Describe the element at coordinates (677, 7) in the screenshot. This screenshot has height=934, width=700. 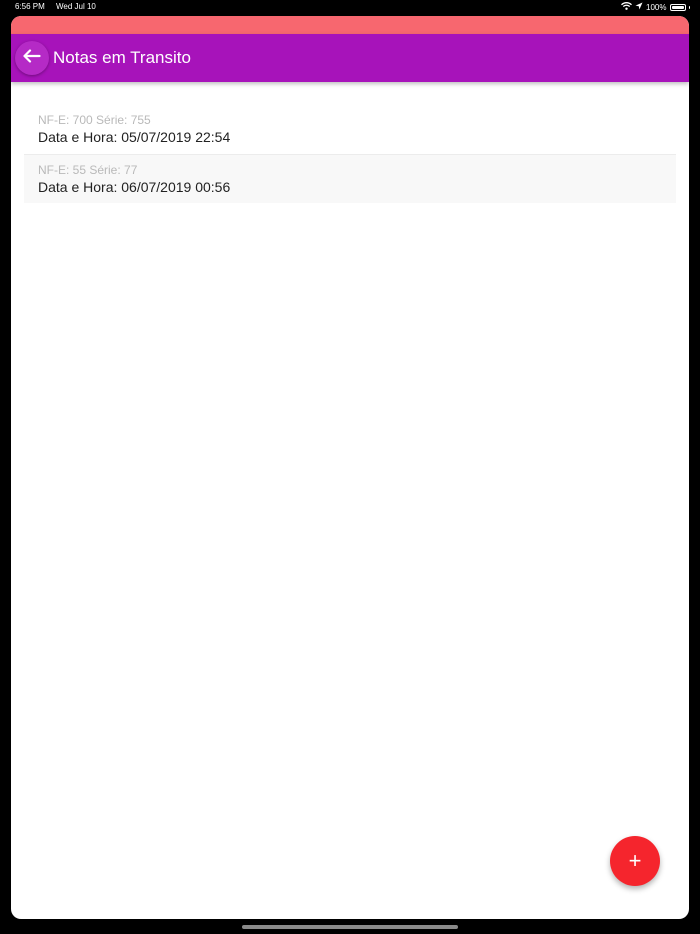
I see `battery-icon` at that location.